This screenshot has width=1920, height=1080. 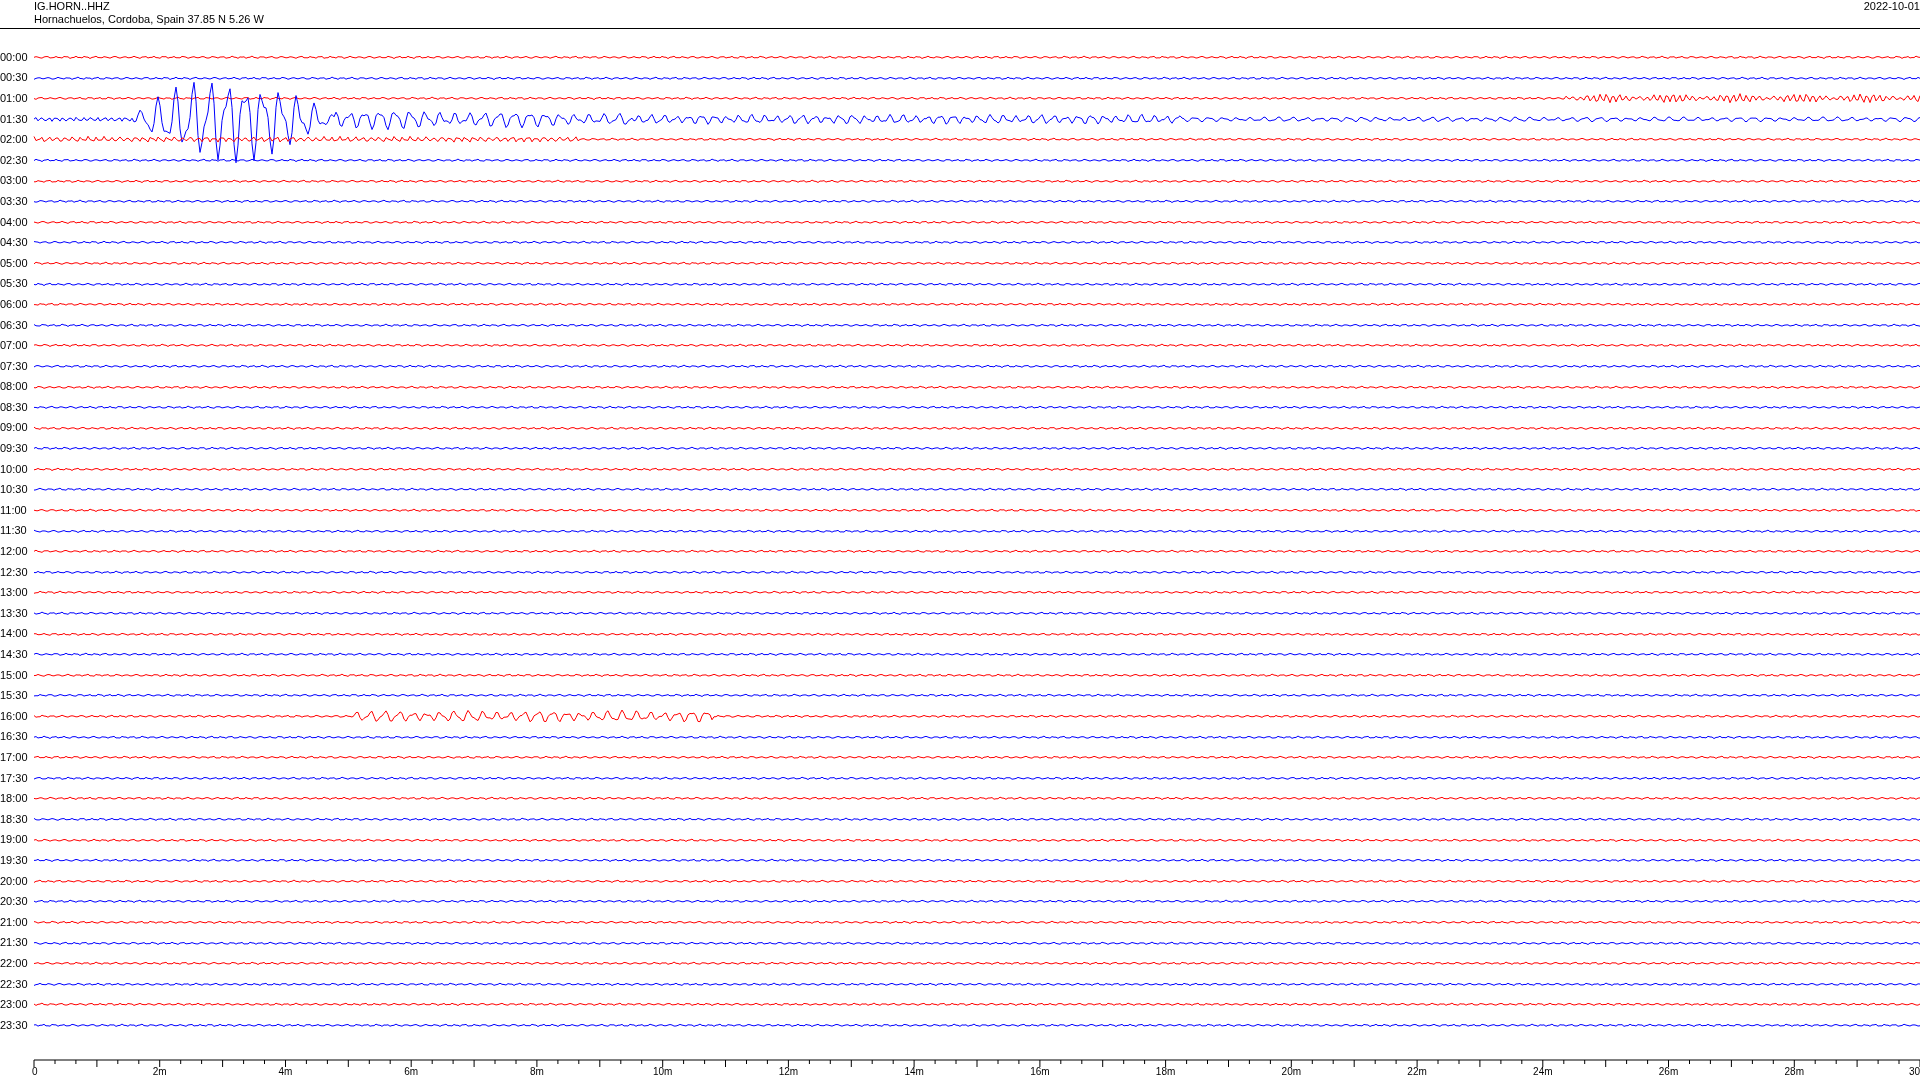 I want to click on hour-label: 09:00, so click(x=14, y=428).